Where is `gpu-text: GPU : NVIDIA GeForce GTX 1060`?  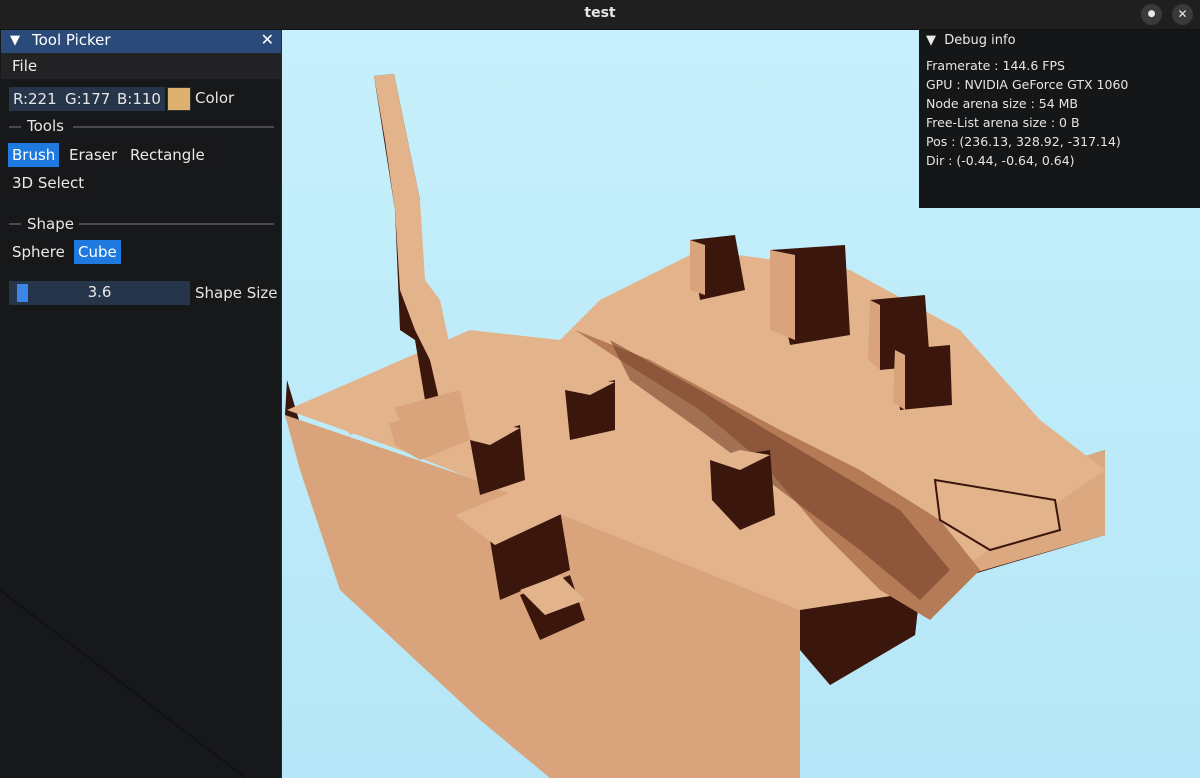 gpu-text: GPU : NVIDIA GeForce GTX 1060 is located at coordinates (1027, 84).